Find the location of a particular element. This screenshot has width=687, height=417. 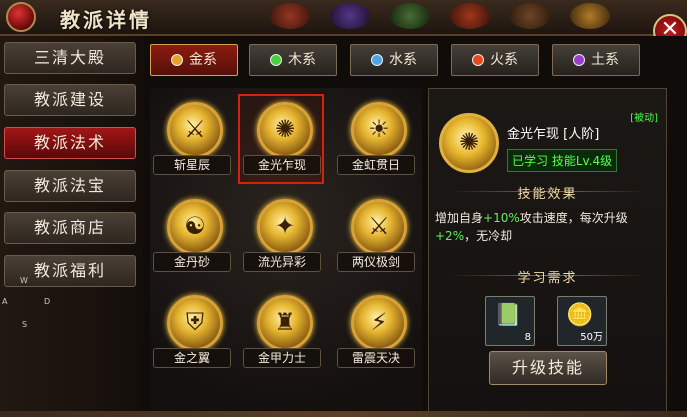

skill-slot-selected: ✺ 金光乍现 is located at coordinates (281, 139).